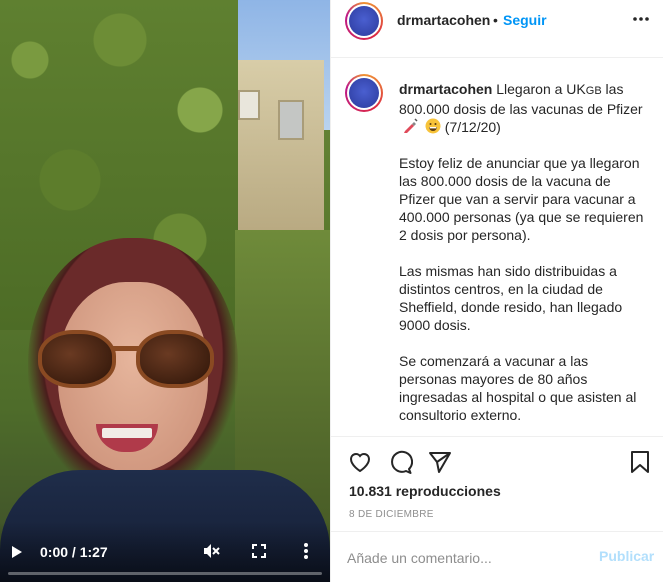 The image size is (663, 582). What do you see at coordinates (541, 89) in the screenshot?
I see `caption-line: Llegaron a UK` at bounding box center [541, 89].